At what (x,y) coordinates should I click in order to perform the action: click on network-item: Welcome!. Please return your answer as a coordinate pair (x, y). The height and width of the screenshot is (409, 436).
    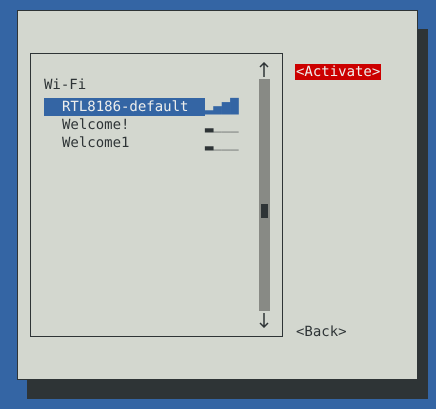
    Looking at the image, I should click on (124, 125).